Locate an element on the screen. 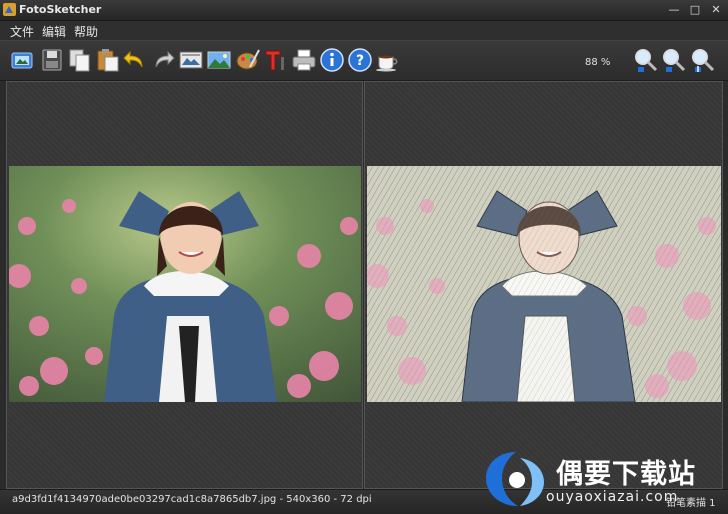 The width and height of the screenshot is (728, 514). landscape-image-icon is located at coordinates (219, 60).